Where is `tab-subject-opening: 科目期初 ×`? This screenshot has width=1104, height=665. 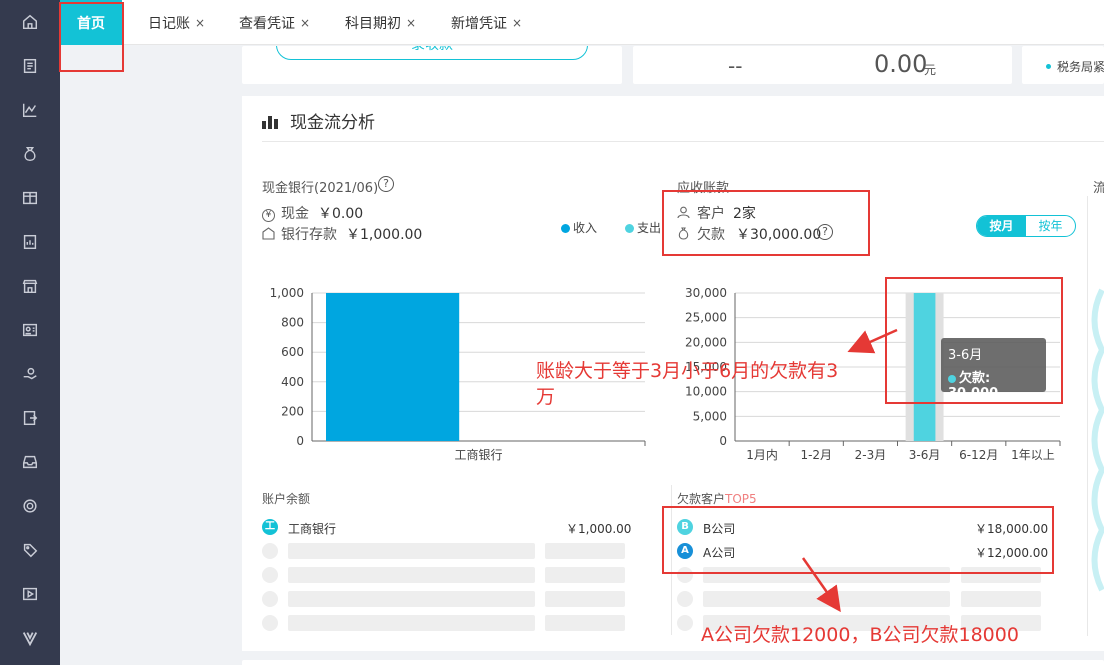 tab-subject-opening: 科目期初 × is located at coordinates (380, 22).